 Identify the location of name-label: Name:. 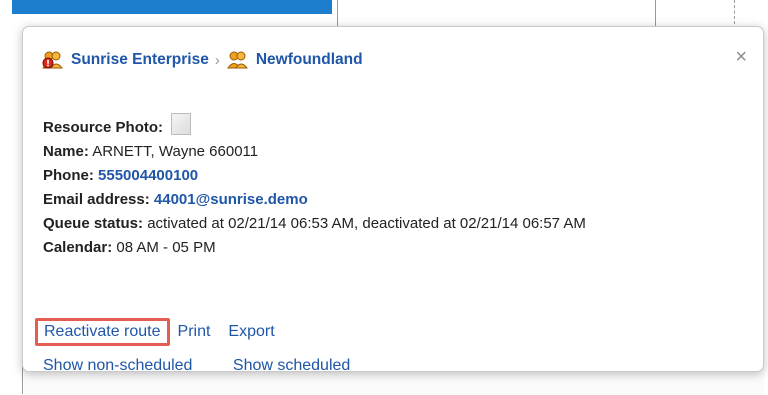
(66, 151).